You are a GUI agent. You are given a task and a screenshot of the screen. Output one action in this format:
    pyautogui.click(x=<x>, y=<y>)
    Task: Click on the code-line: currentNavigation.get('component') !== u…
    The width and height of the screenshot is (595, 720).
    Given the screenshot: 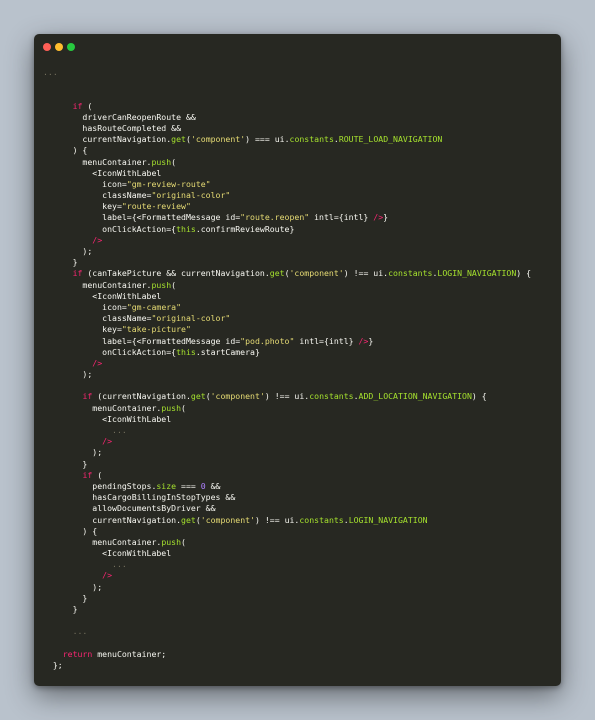 What is the action you would take?
    pyautogui.click(x=299, y=520)
    